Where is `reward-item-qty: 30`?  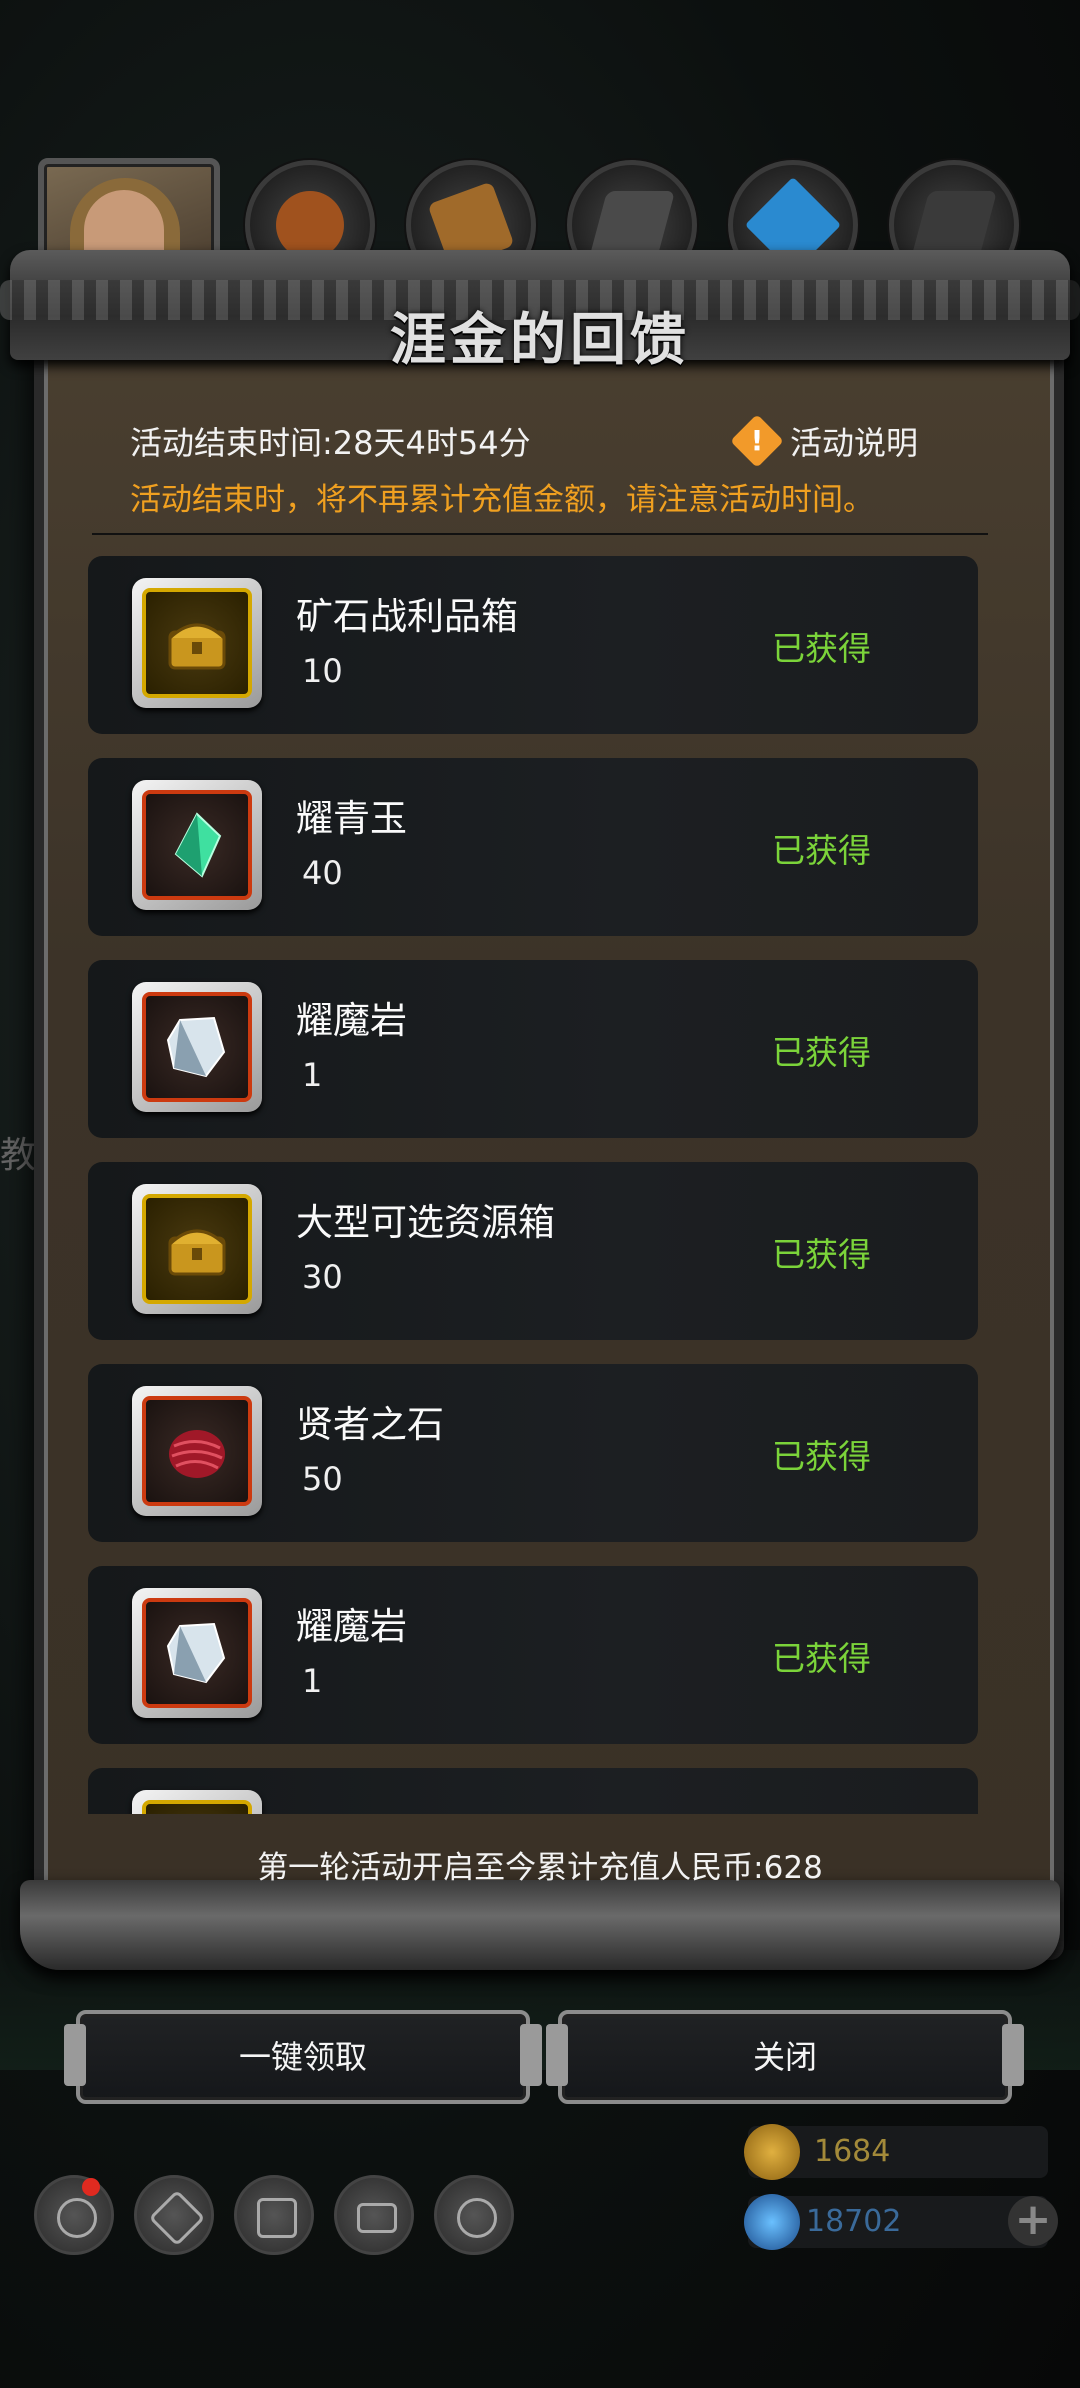 reward-item-qty: 30 is located at coordinates (322, 1277).